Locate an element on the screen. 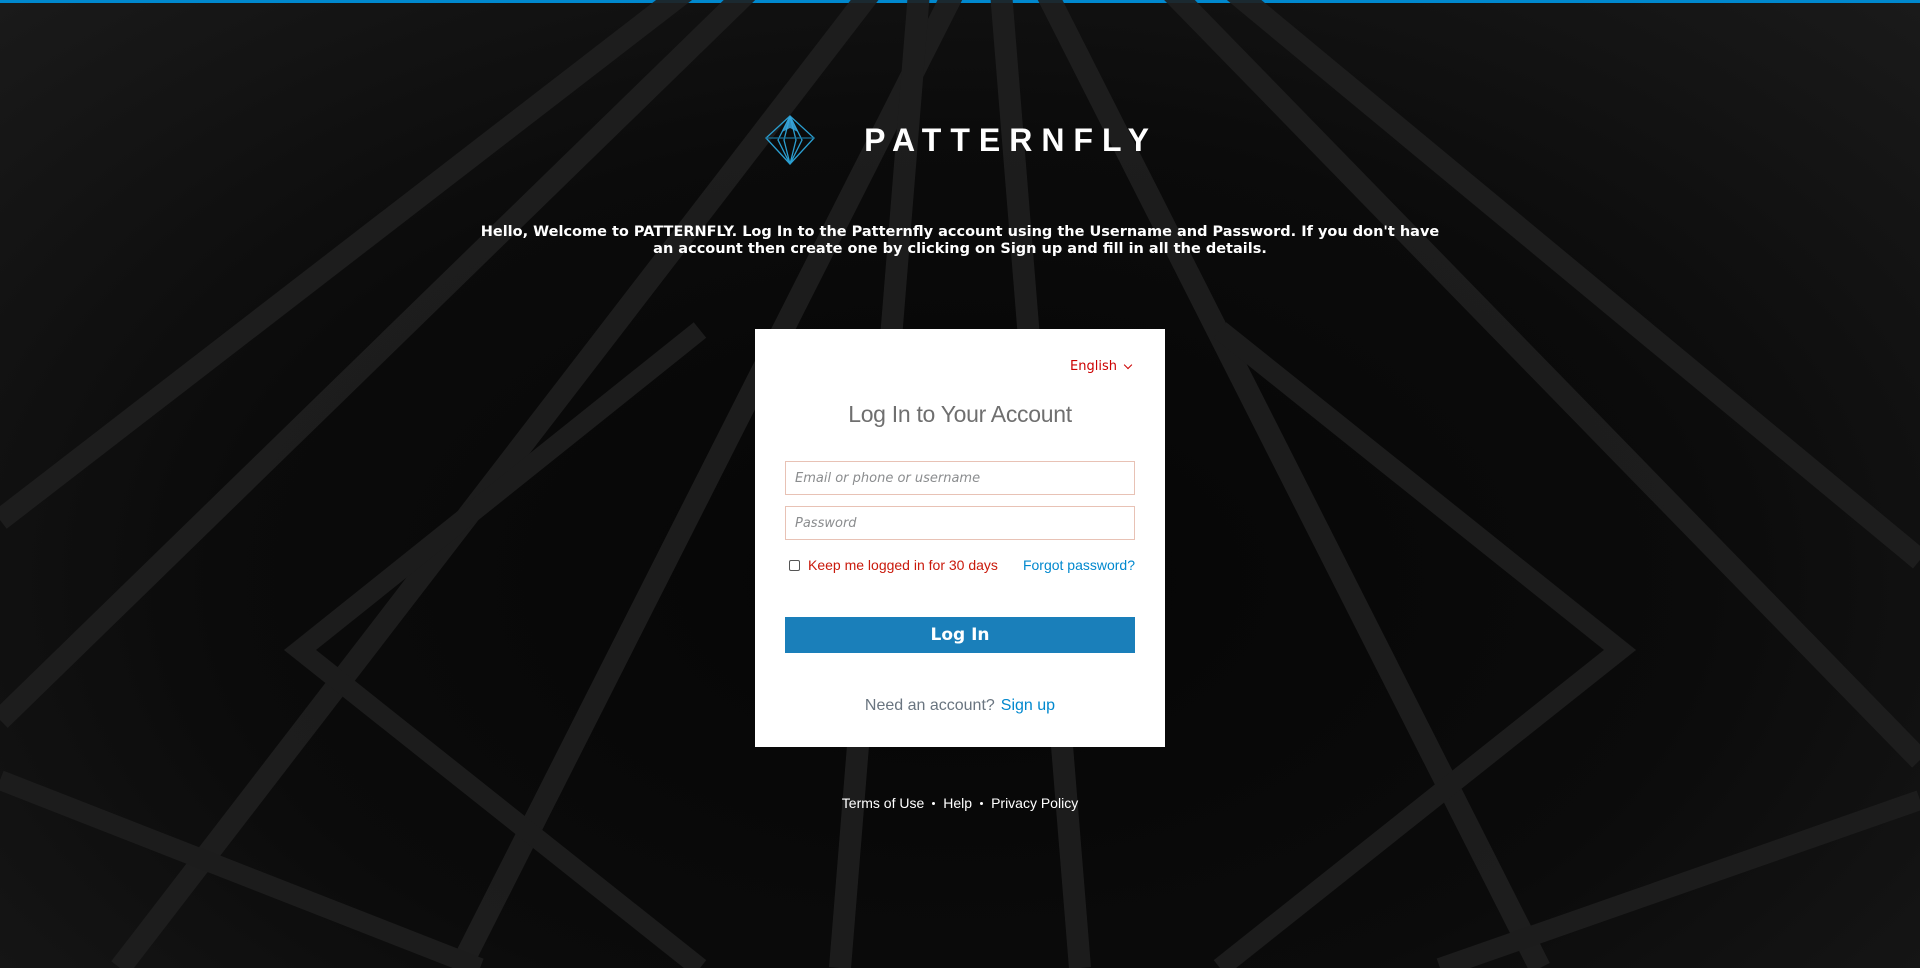  signup-link: Sign up is located at coordinates (1028, 706).